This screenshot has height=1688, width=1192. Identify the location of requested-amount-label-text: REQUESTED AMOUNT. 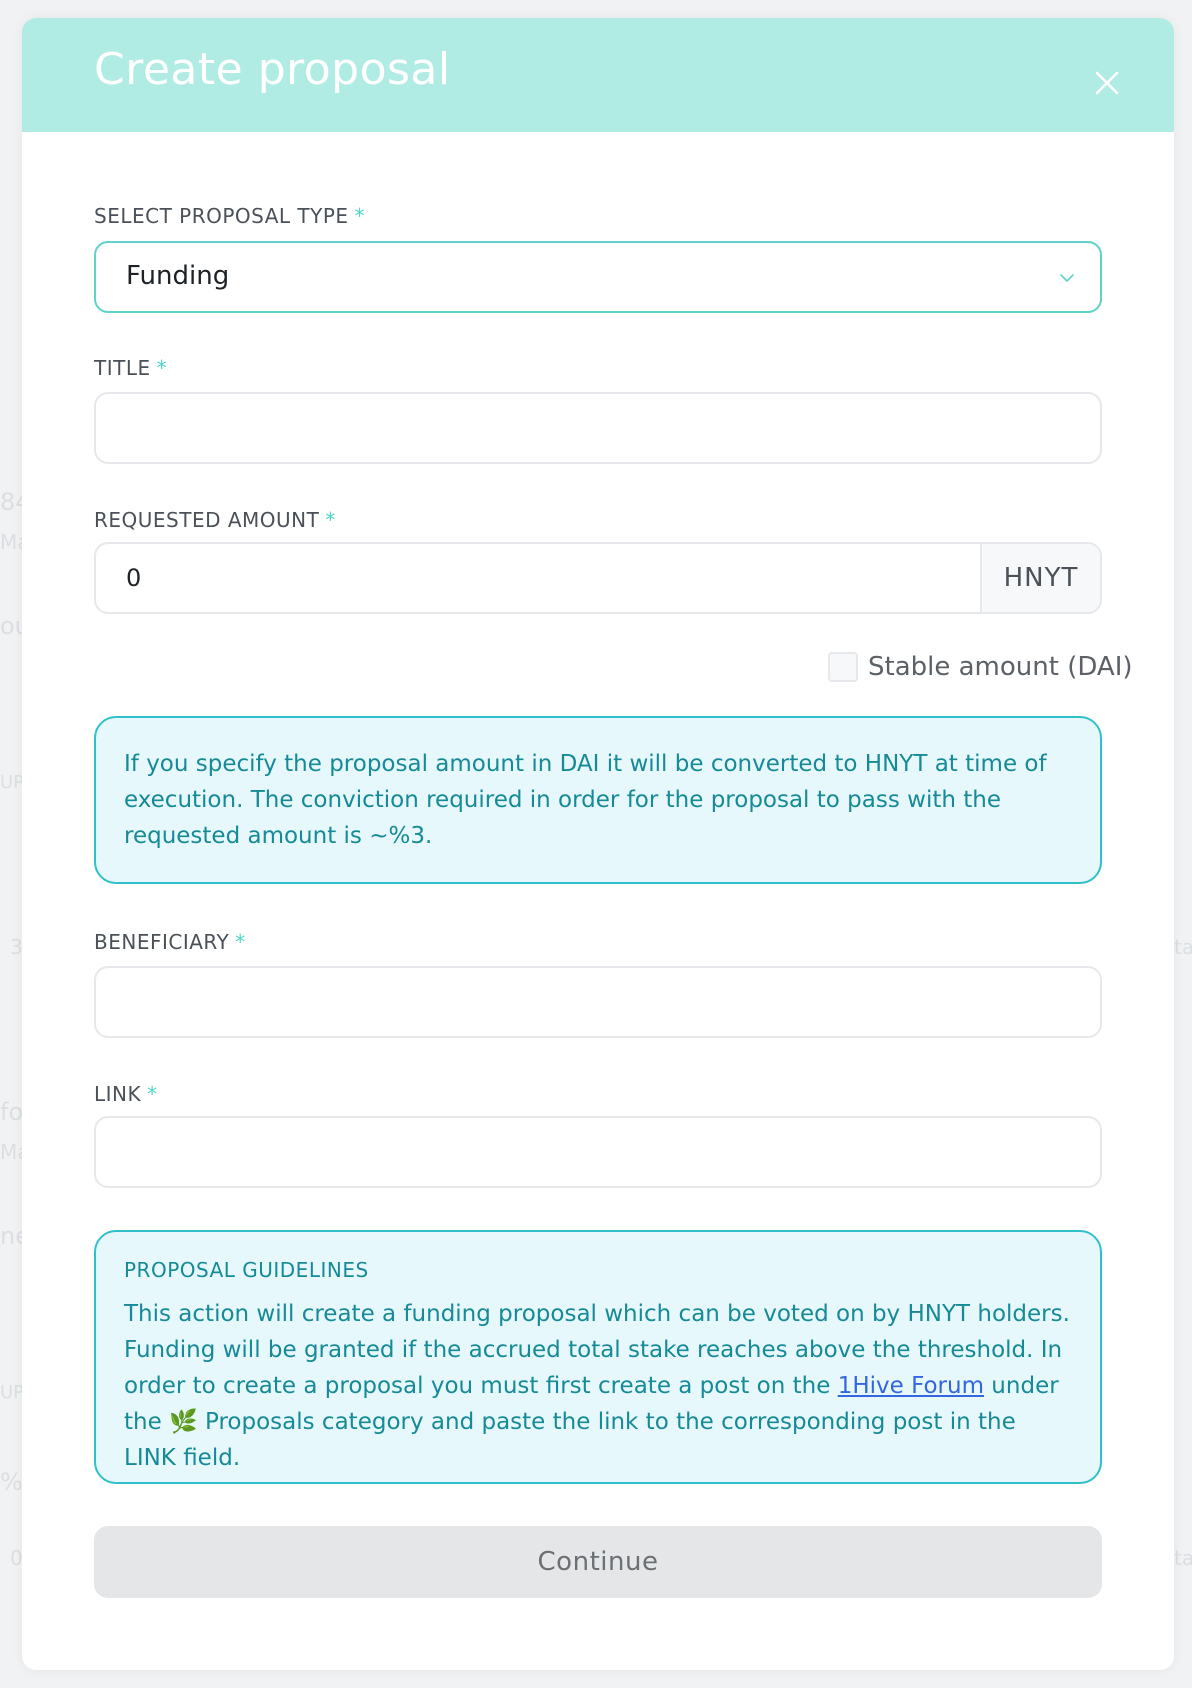
(207, 520).